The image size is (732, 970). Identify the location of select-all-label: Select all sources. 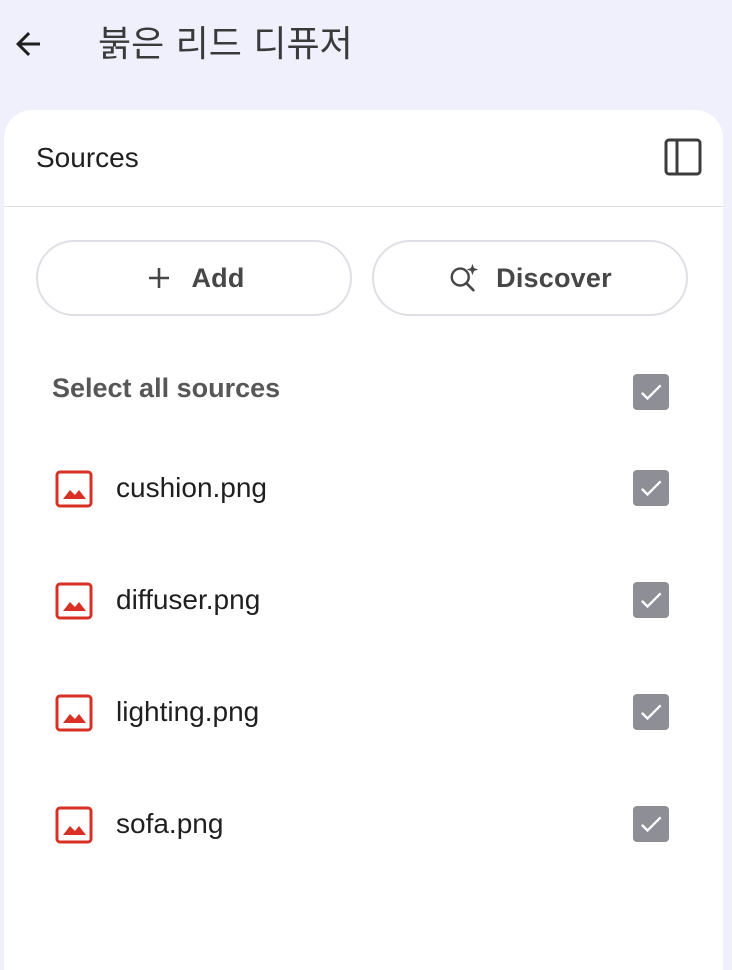
(166, 388).